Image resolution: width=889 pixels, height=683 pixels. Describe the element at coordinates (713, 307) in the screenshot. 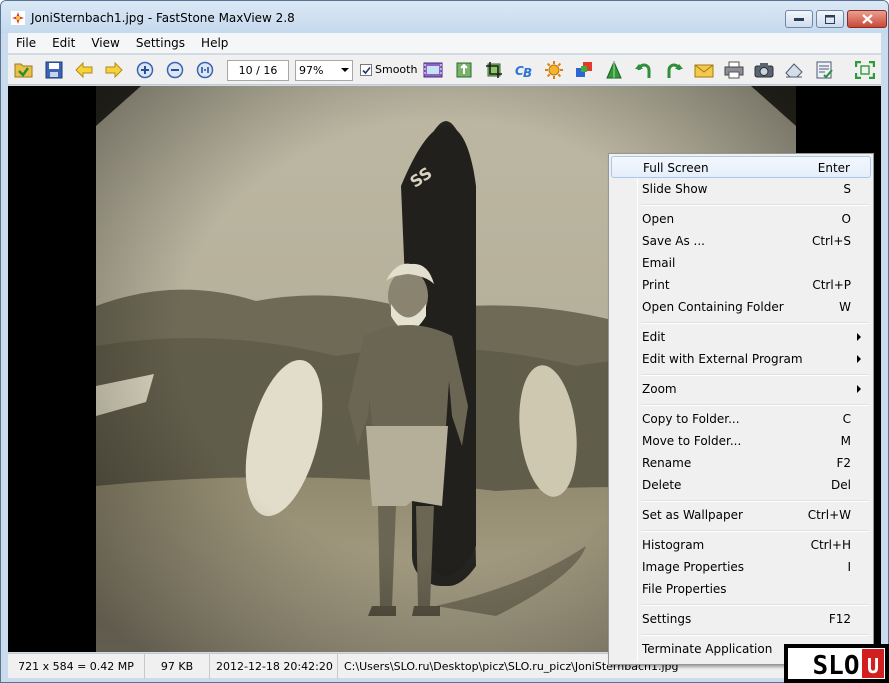

I see `menu-item-label: Open Containing Folder` at that location.